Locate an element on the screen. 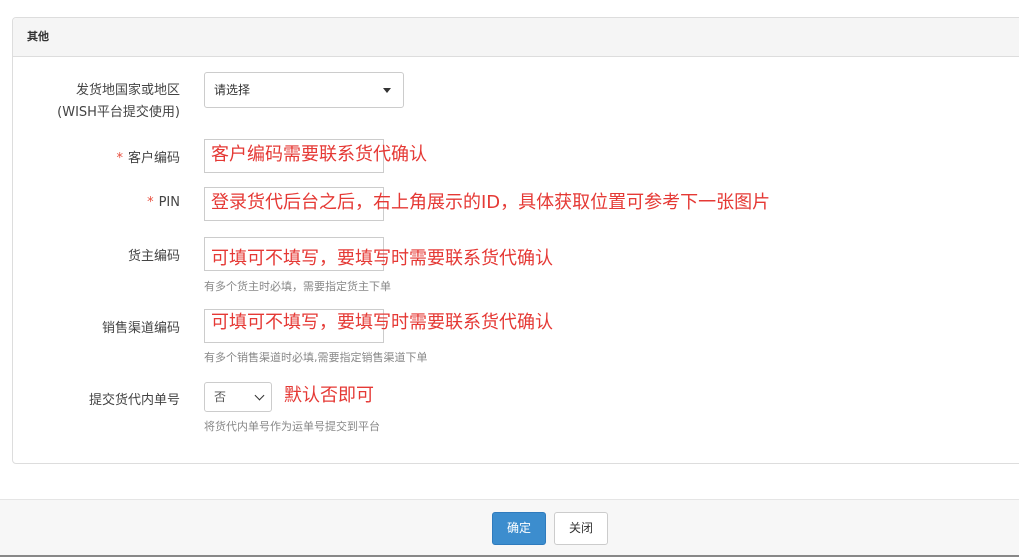 The width and height of the screenshot is (1019, 557). chevron-down-icon is located at coordinates (259, 395).